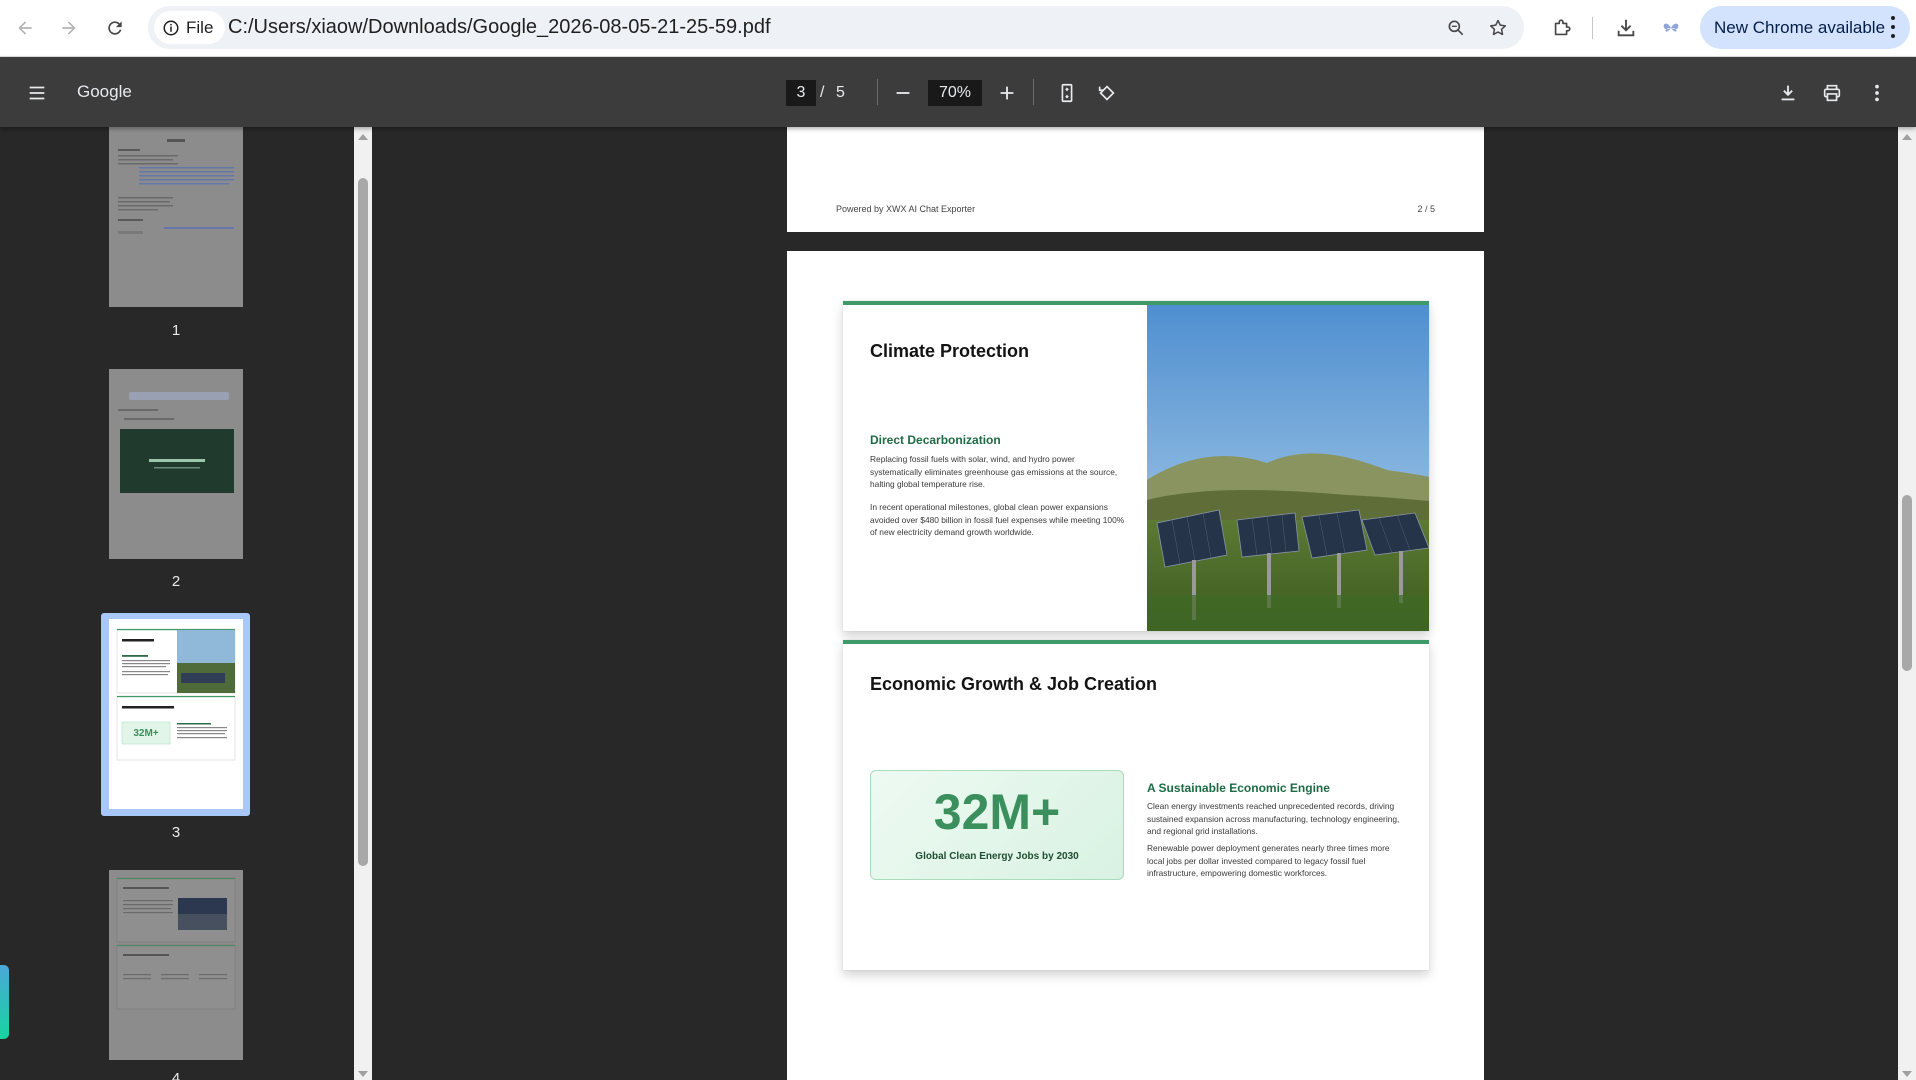 This screenshot has width=1916, height=1080. I want to click on reload-icon, so click(115, 28).